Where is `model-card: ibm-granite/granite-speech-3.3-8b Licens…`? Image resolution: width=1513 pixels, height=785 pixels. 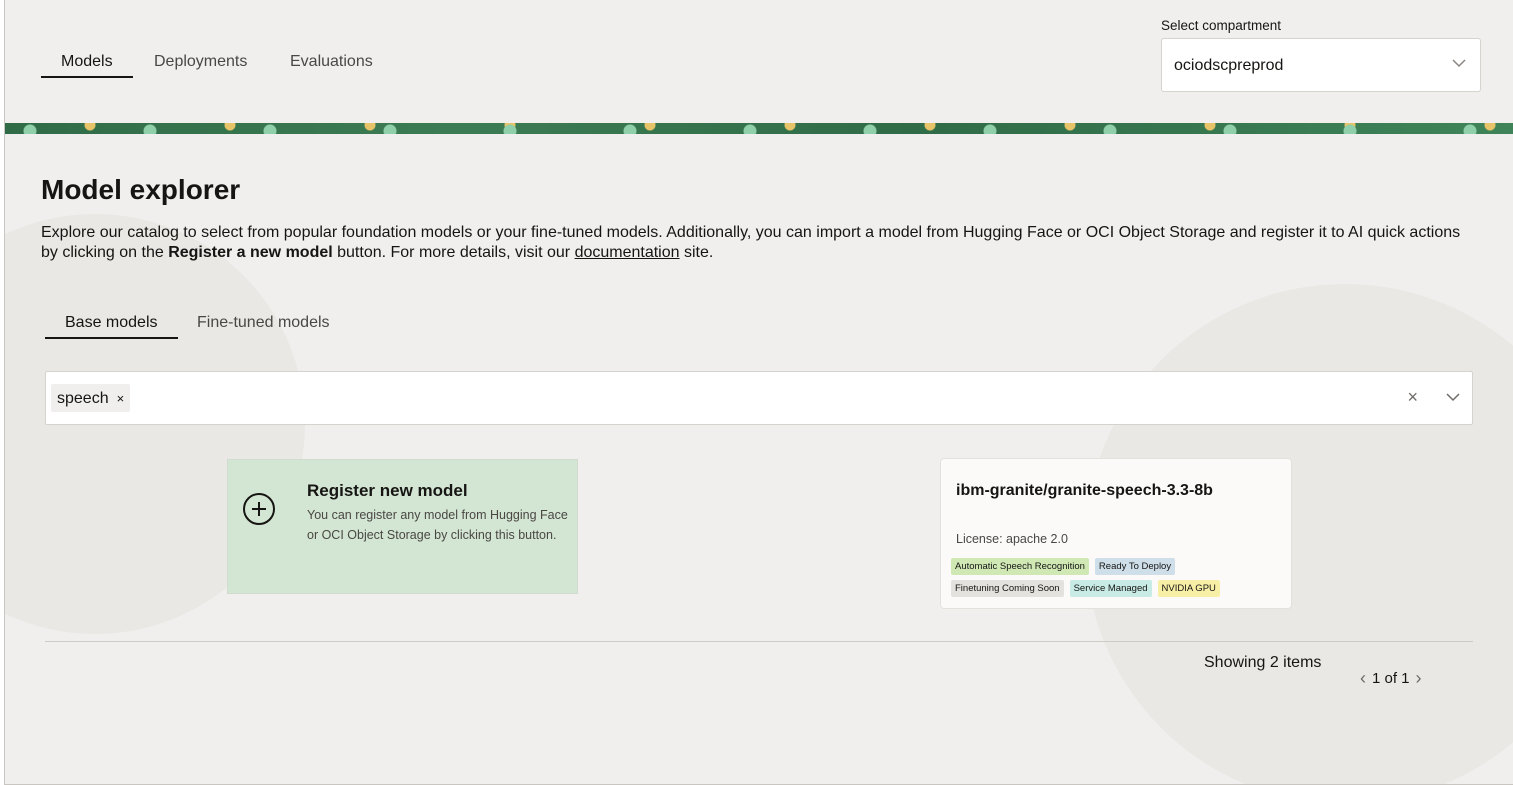 model-card: ibm-granite/granite-speech-3.3-8b Licens… is located at coordinates (1116, 533).